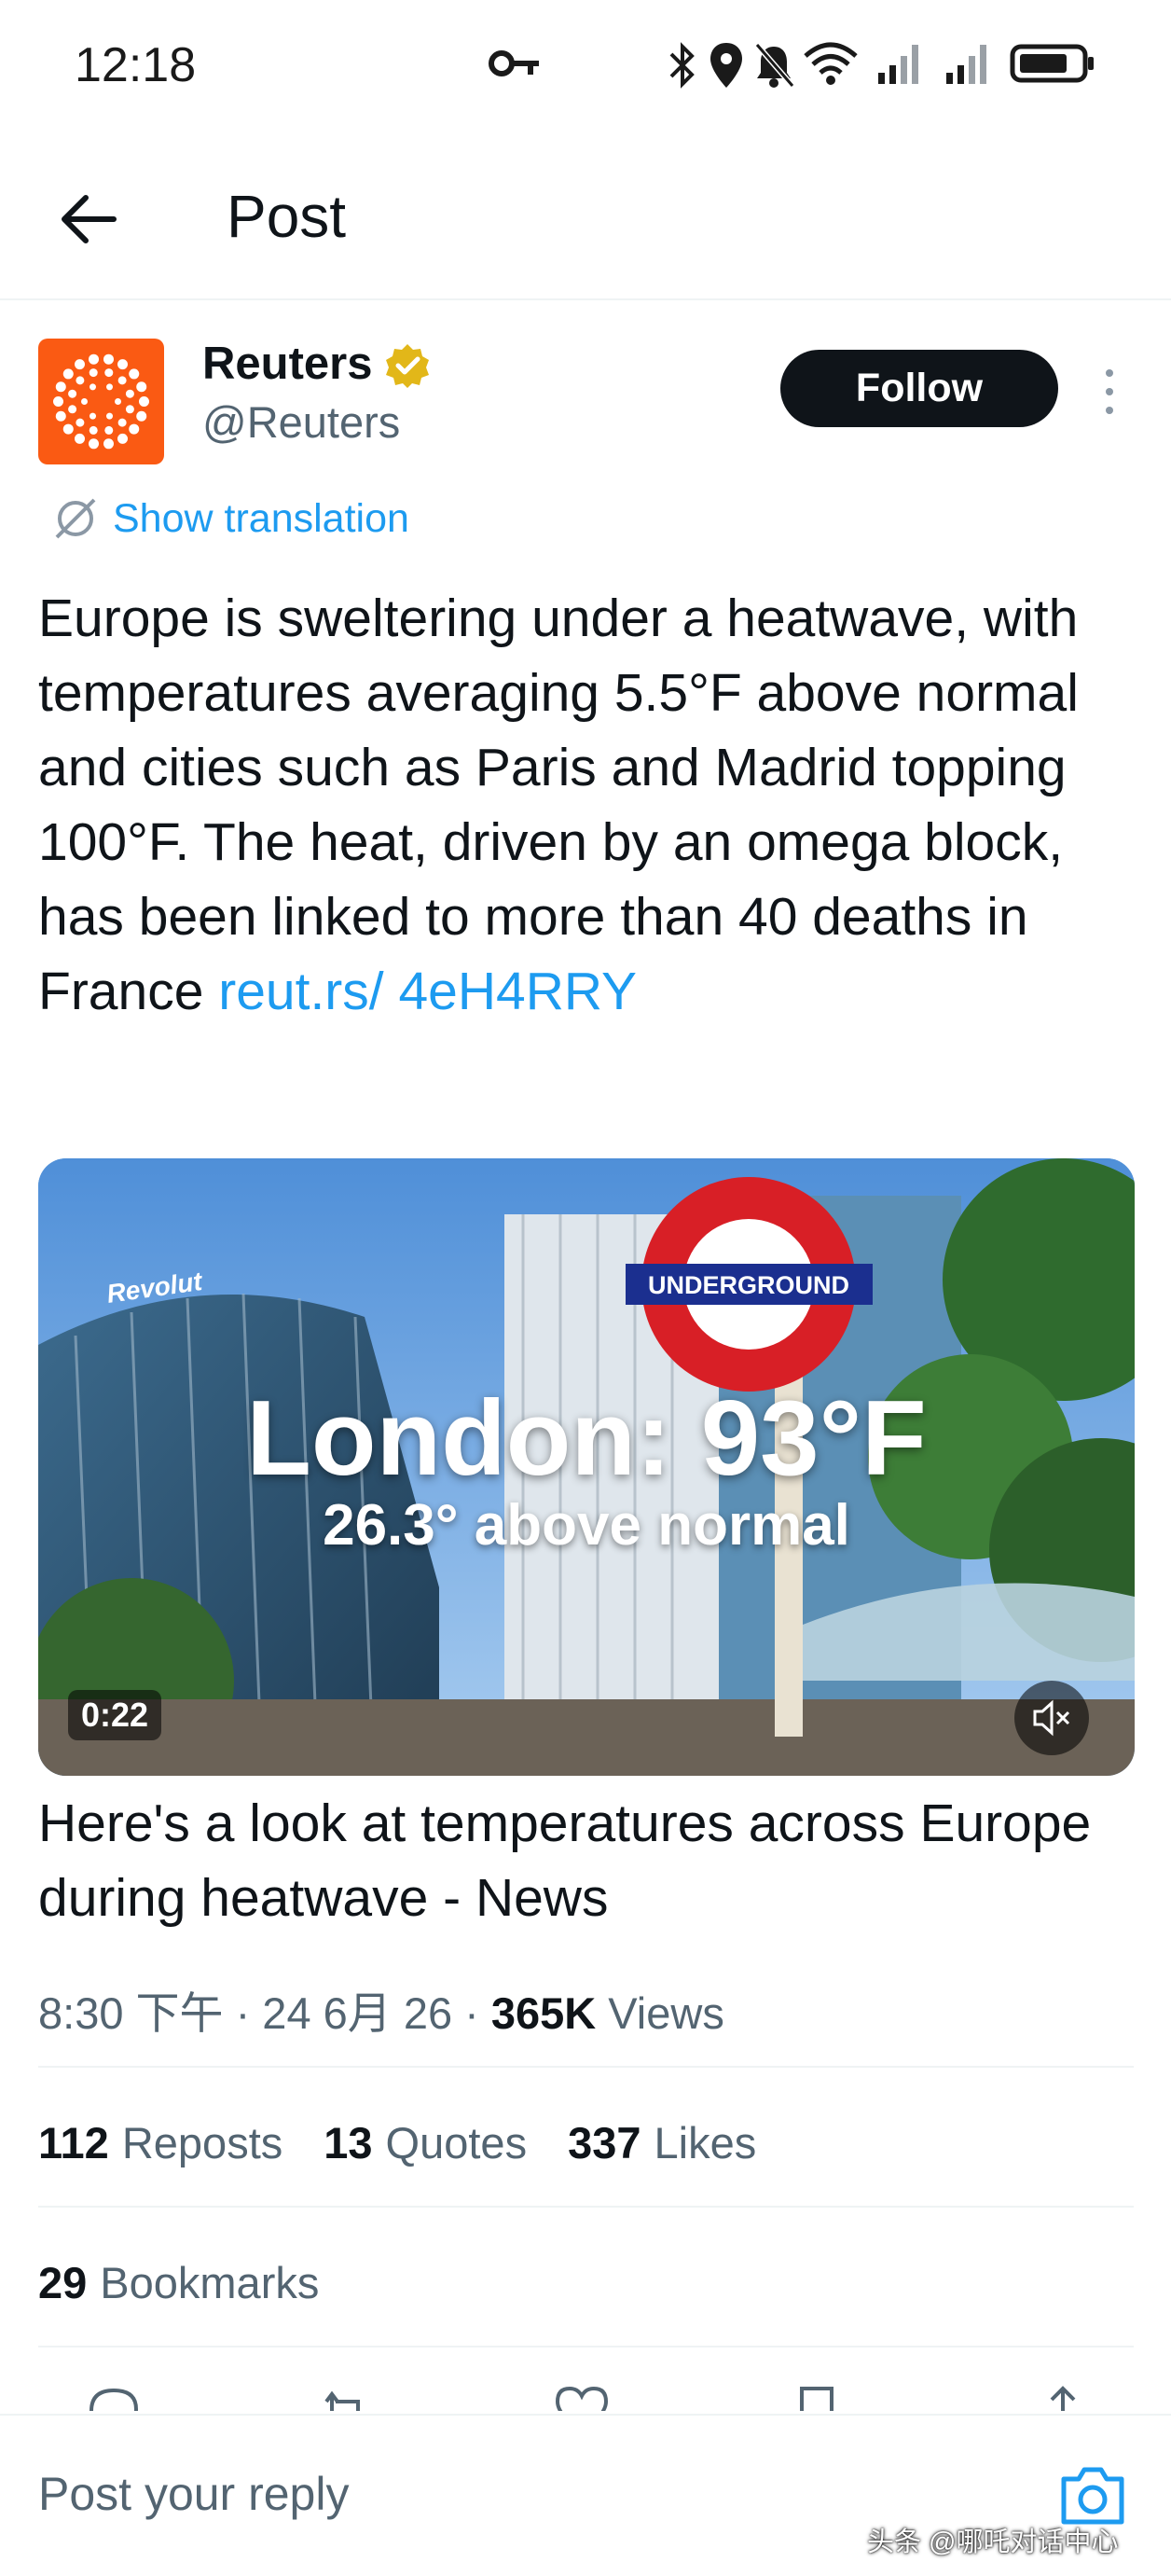 This screenshot has width=1171, height=2576. What do you see at coordinates (115, 1715) in the screenshot?
I see `video-duration: 0:22` at bounding box center [115, 1715].